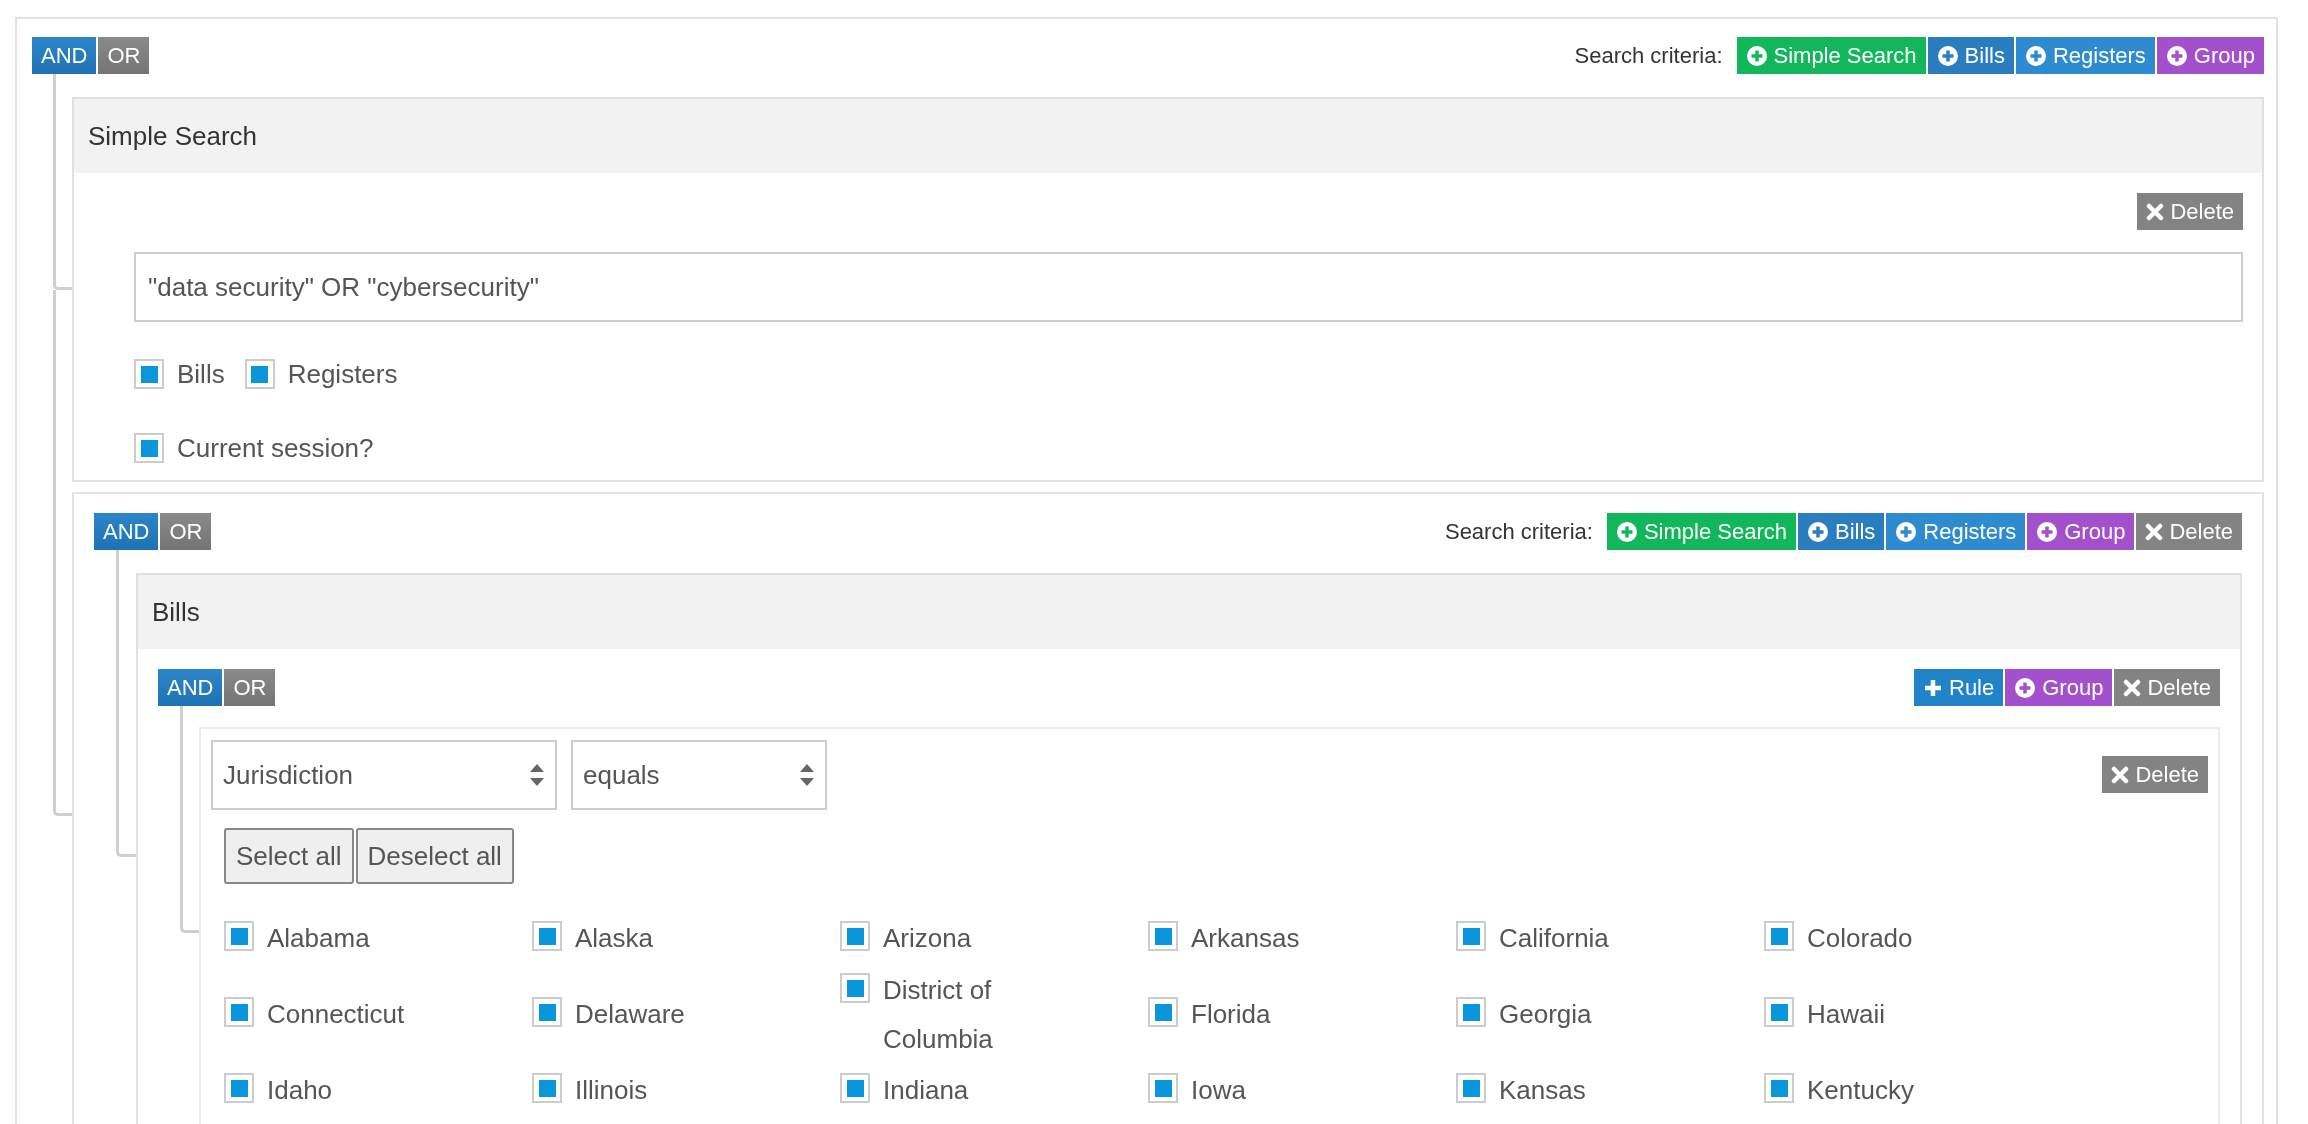  I want to click on panel-title: Simple Search, so click(1168, 136).